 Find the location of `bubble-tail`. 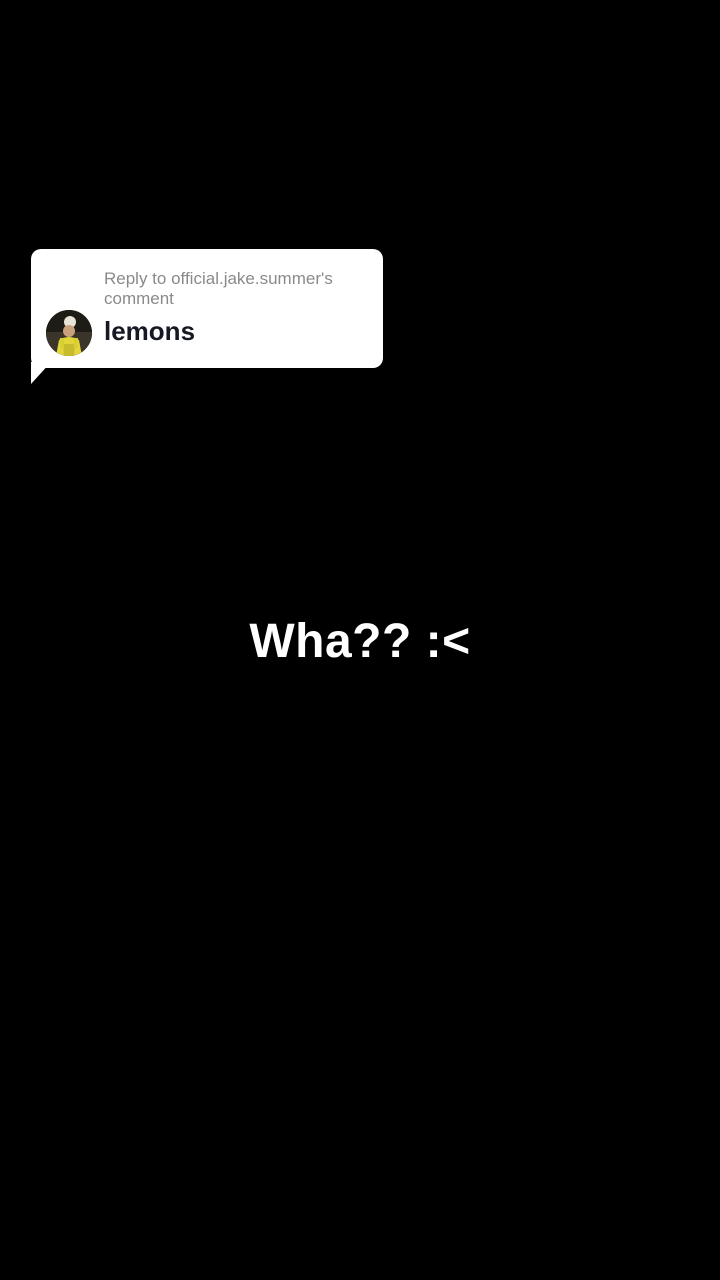

bubble-tail is located at coordinates (41, 373).